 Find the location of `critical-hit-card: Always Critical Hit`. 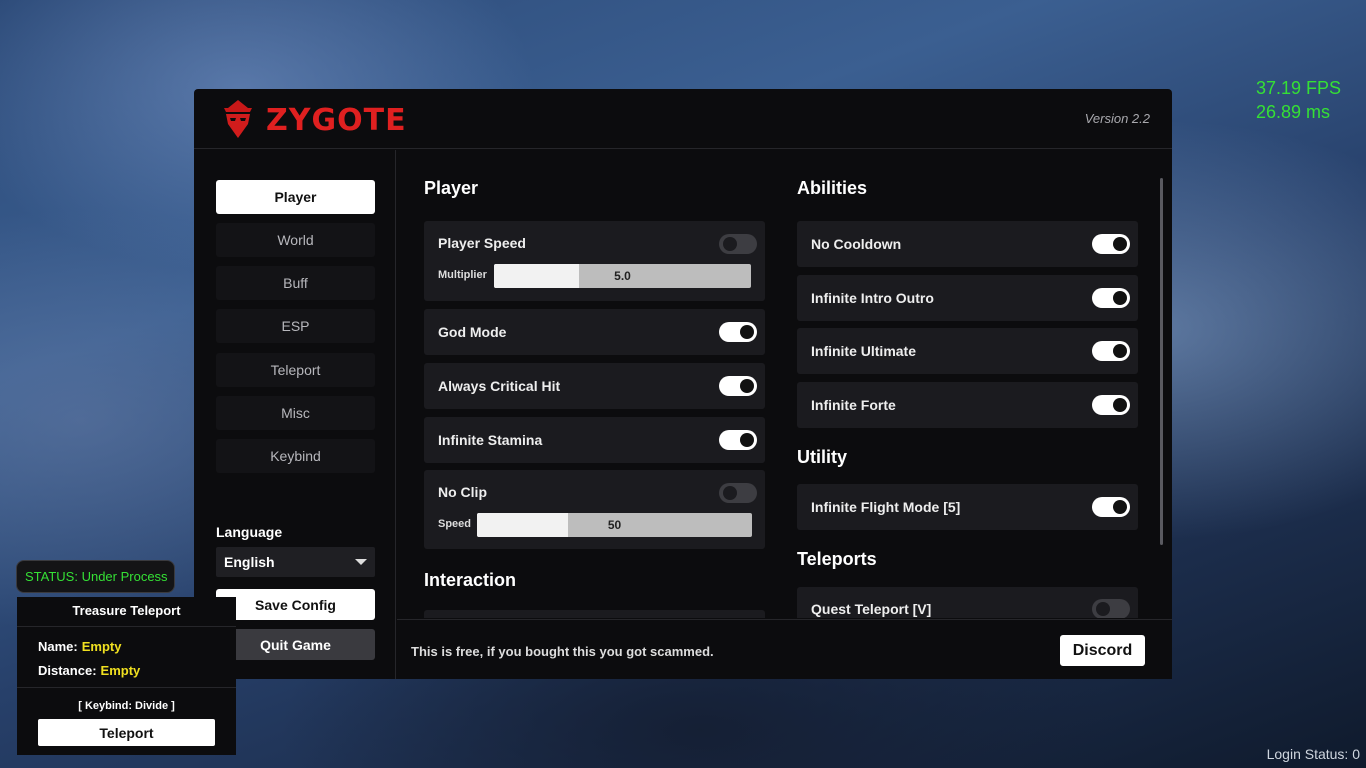

critical-hit-card: Always Critical Hit is located at coordinates (594, 386).